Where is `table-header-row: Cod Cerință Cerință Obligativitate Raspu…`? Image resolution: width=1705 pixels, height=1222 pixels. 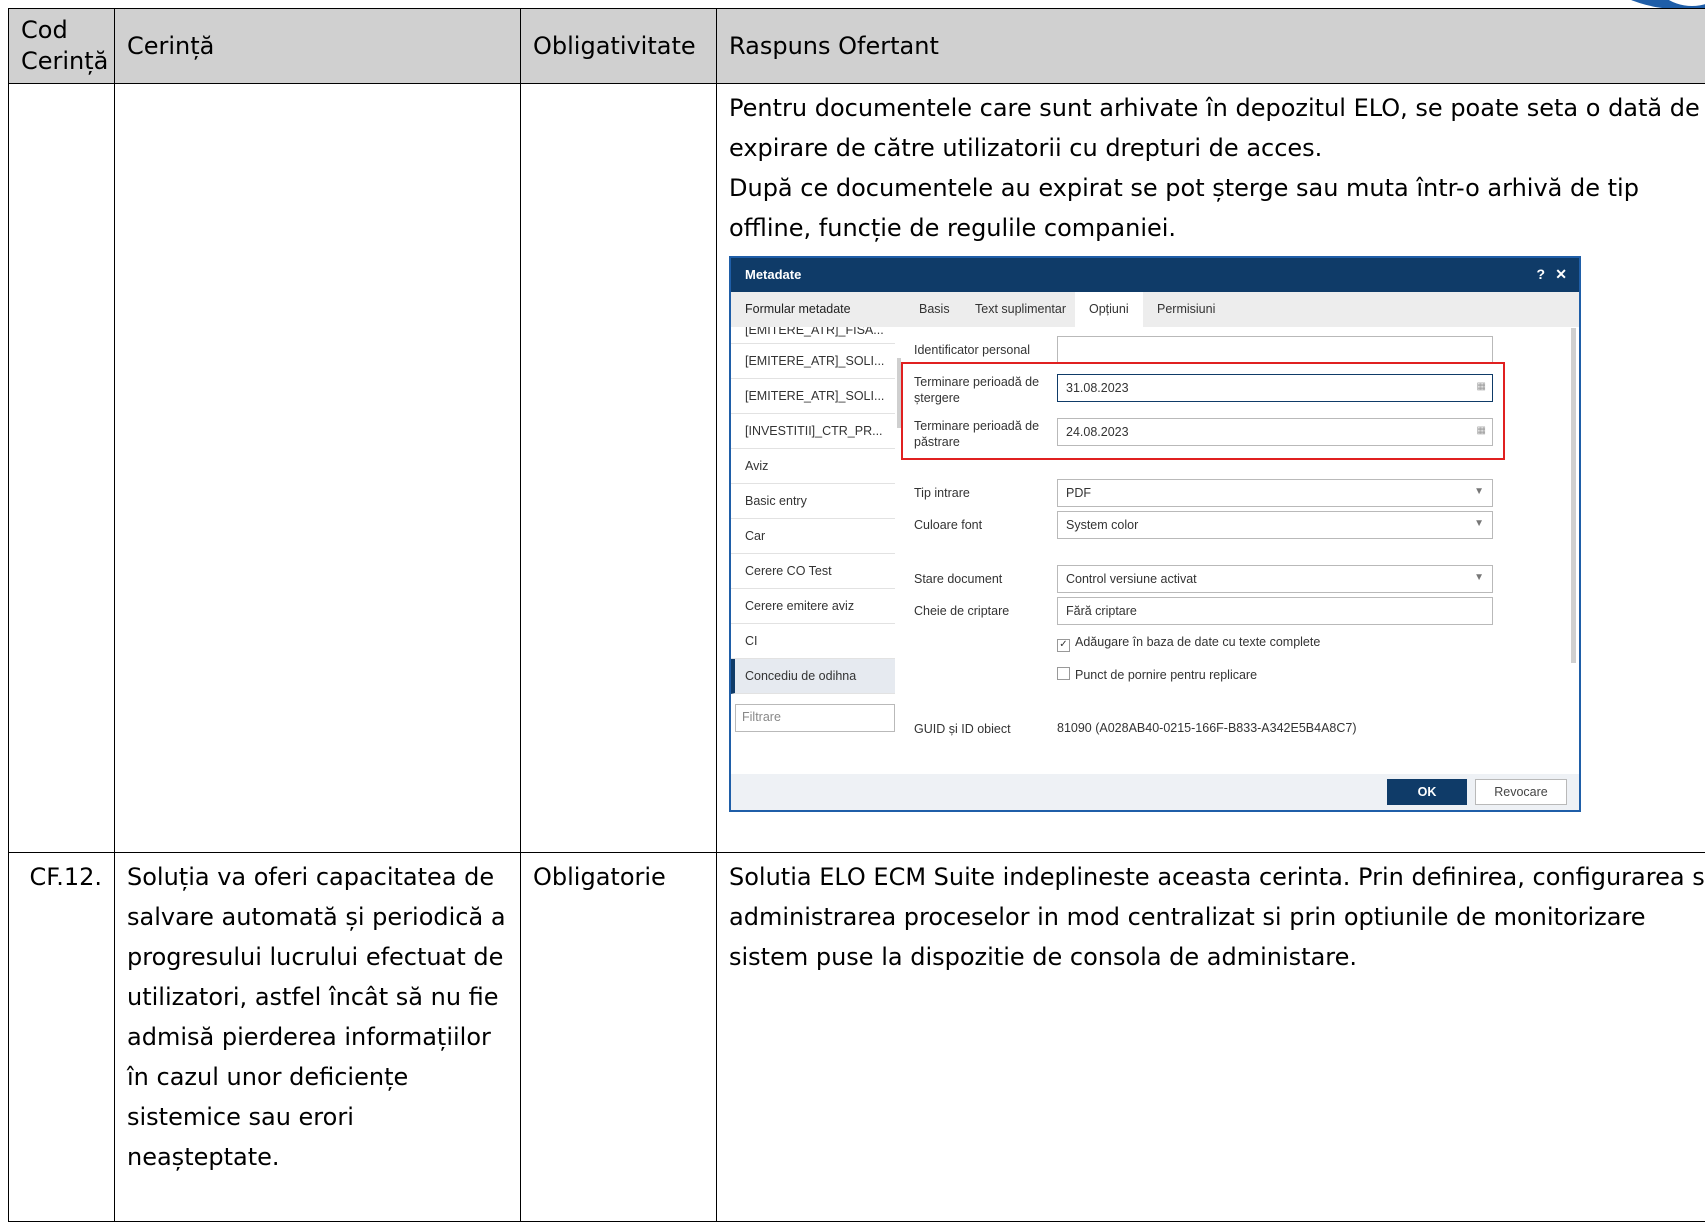 table-header-row: Cod Cerință Cerință Obligativitate Raspu… is located at coordinates (857, 46).